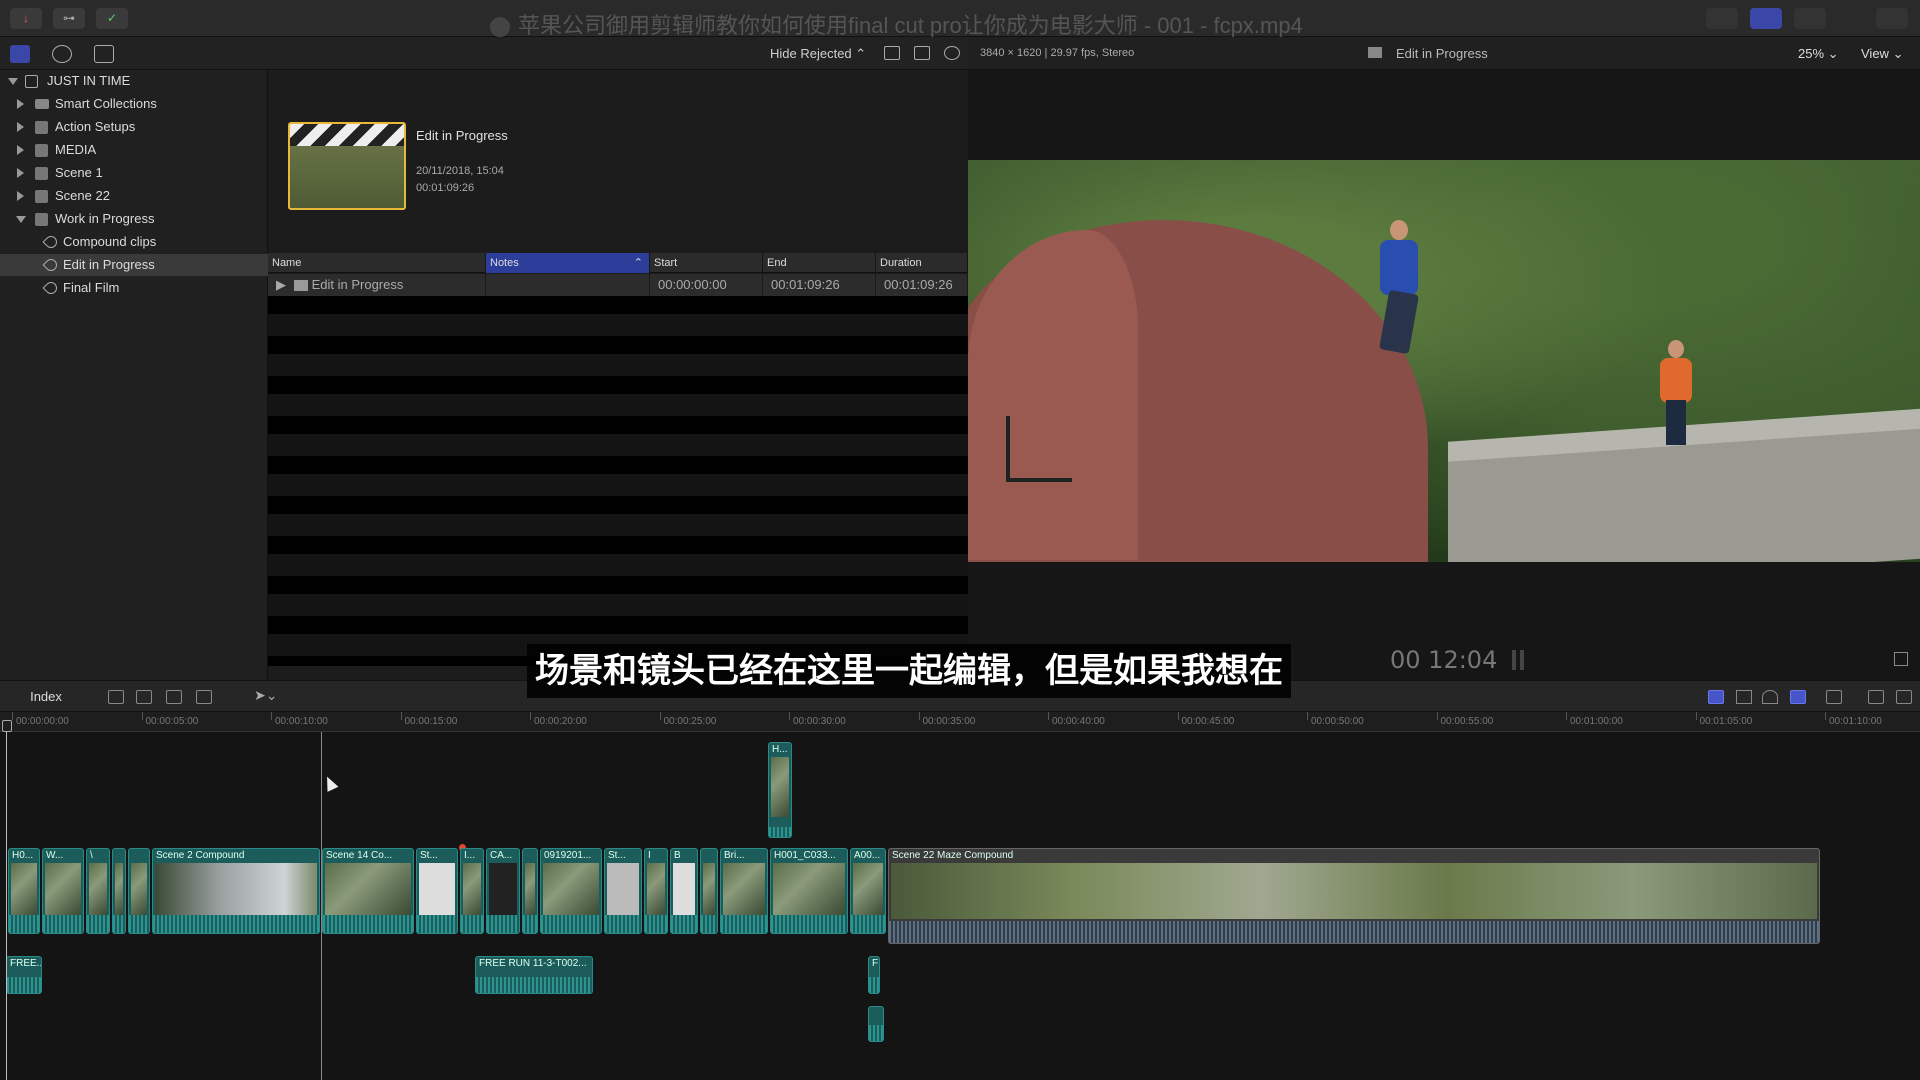 This screenshot has width=1920, height=1080. Describe the element at coordinates (134, 150) in the screenshot. I see `sidebar-item-media: MEDIA` at that location.